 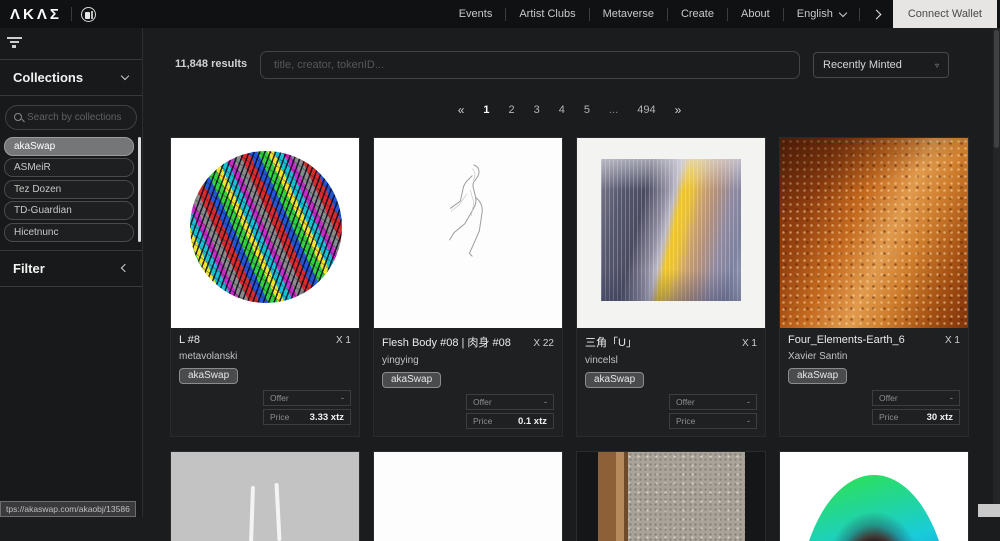 I want to click on caret-down-icon: ▿, so click(x=937, y=65).